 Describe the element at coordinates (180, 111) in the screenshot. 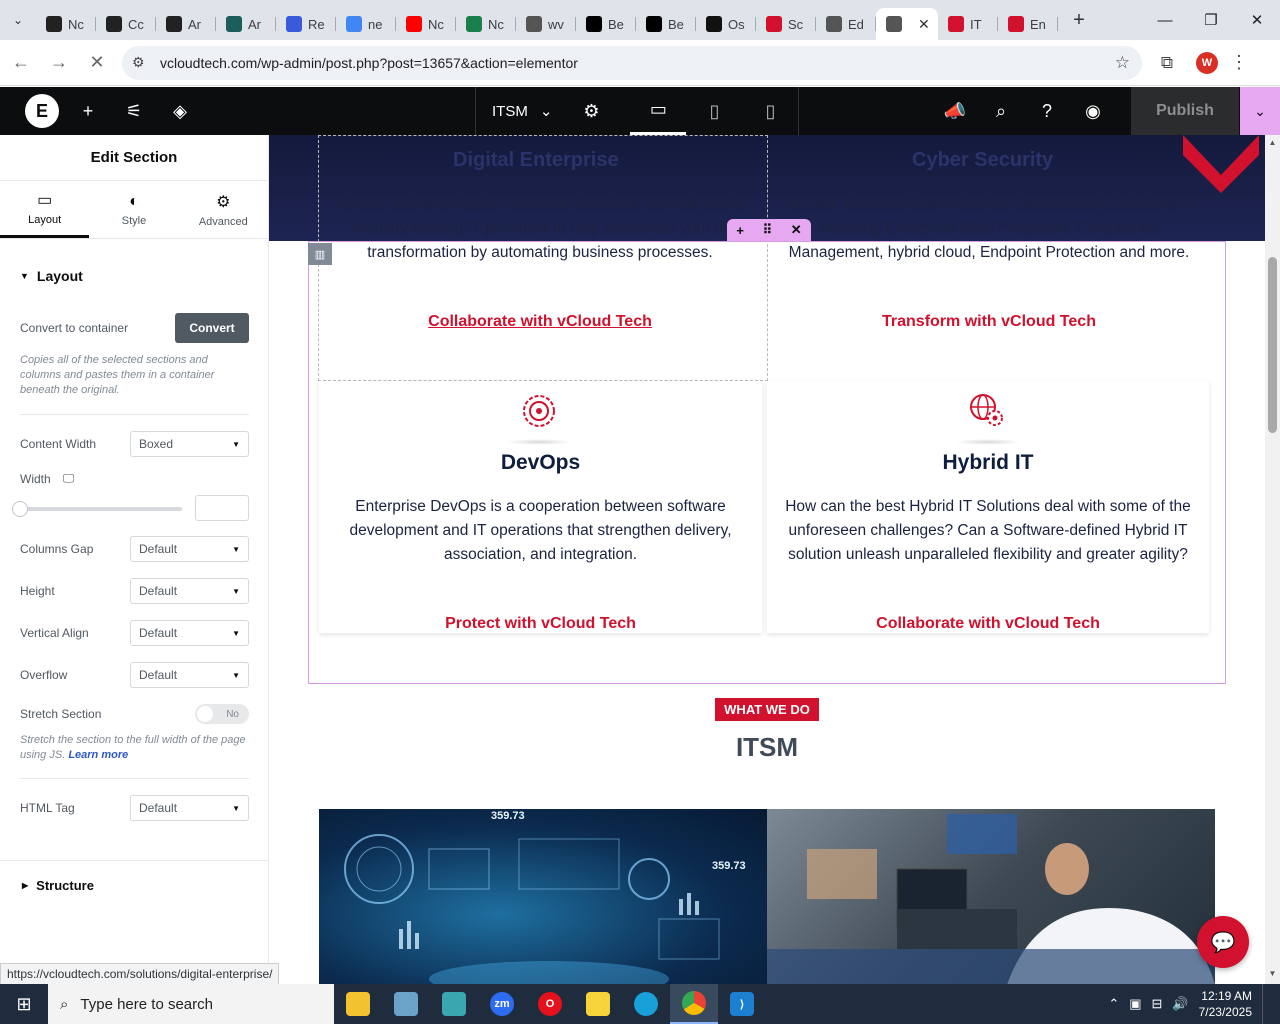

I see `structure-layers-icon: ◈` at that location.